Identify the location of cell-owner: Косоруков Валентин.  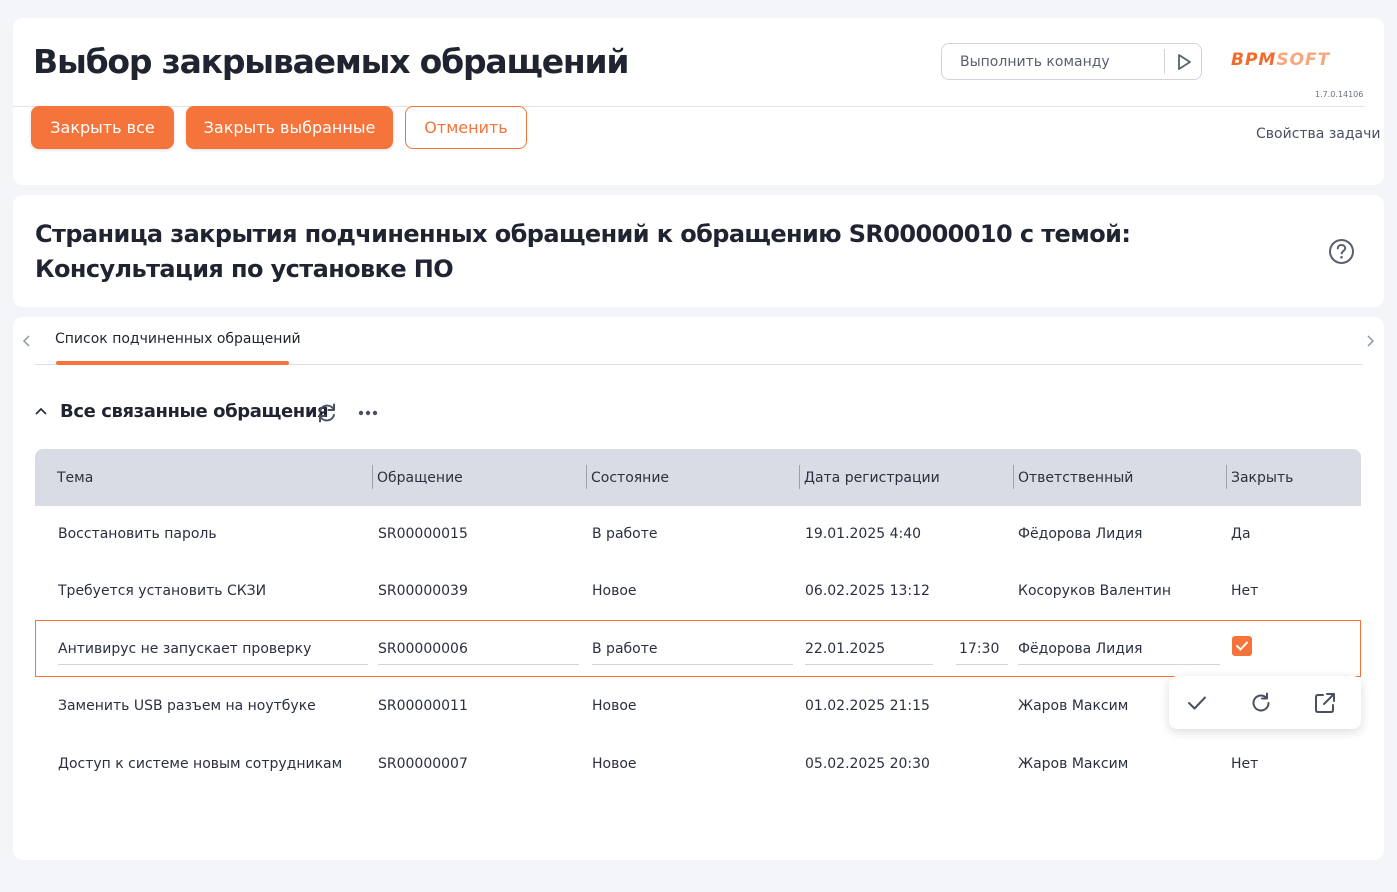
(1094, 591).